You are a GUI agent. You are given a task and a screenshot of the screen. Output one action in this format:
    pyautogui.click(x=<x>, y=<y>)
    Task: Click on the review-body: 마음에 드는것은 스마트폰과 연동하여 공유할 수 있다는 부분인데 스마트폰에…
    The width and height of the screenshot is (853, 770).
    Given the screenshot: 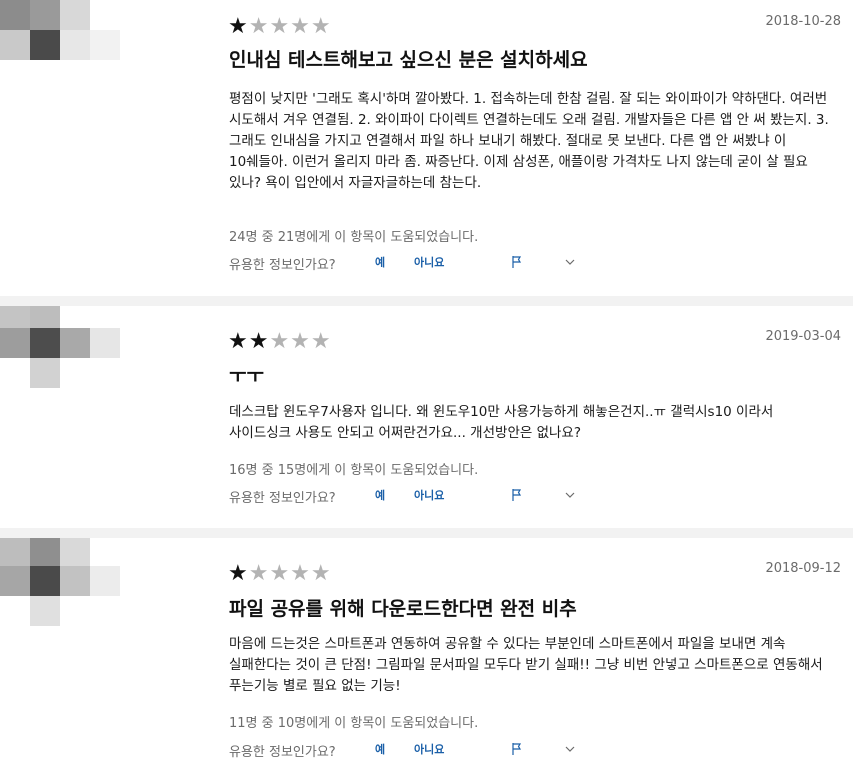 What is the action you would take?
    pyautogui.click(x=526, y=665)
    